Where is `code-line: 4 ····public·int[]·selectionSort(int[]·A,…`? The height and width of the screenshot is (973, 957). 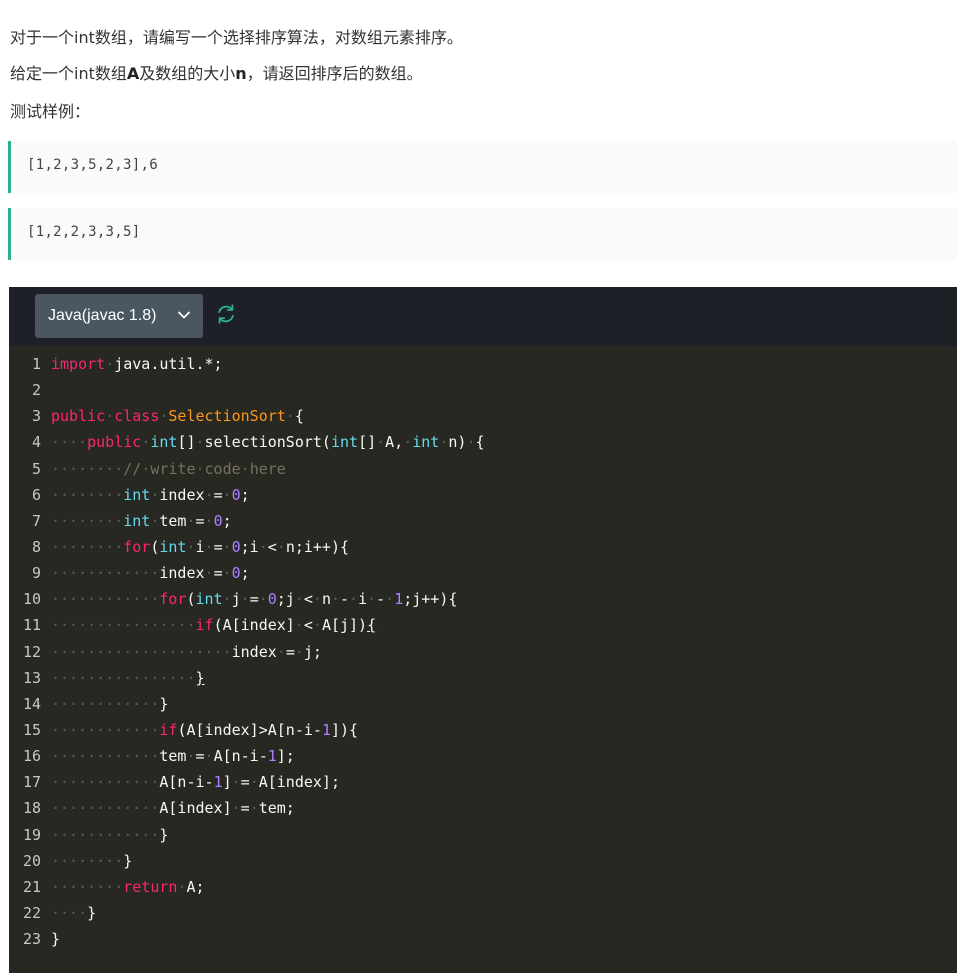
code-line: 4 ····public·int[]·selectionSort(int[]·A,… is located at coordinates (483, 442).